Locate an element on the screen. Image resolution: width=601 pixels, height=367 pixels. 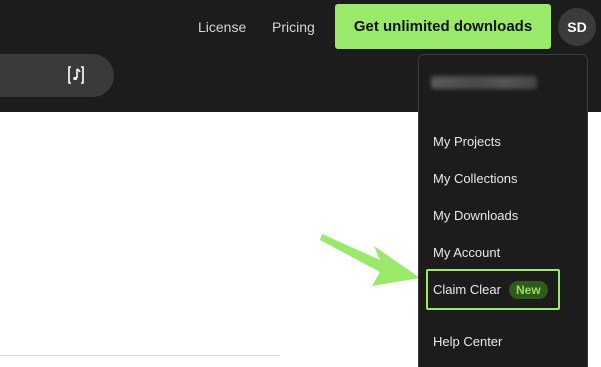
music-note-icon is located at coordinates (76, 75).